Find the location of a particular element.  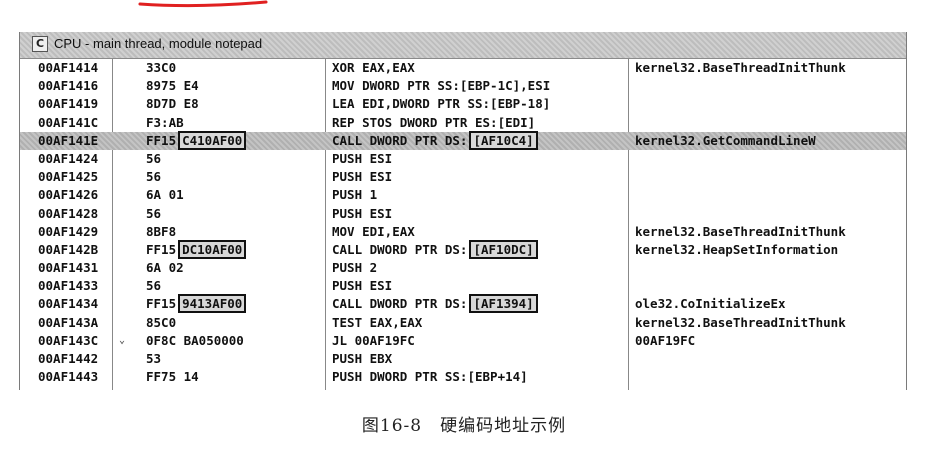

disassembly-row: 00AF1431 6A 02 PUSH 2 is located at coordinates (463, 268).